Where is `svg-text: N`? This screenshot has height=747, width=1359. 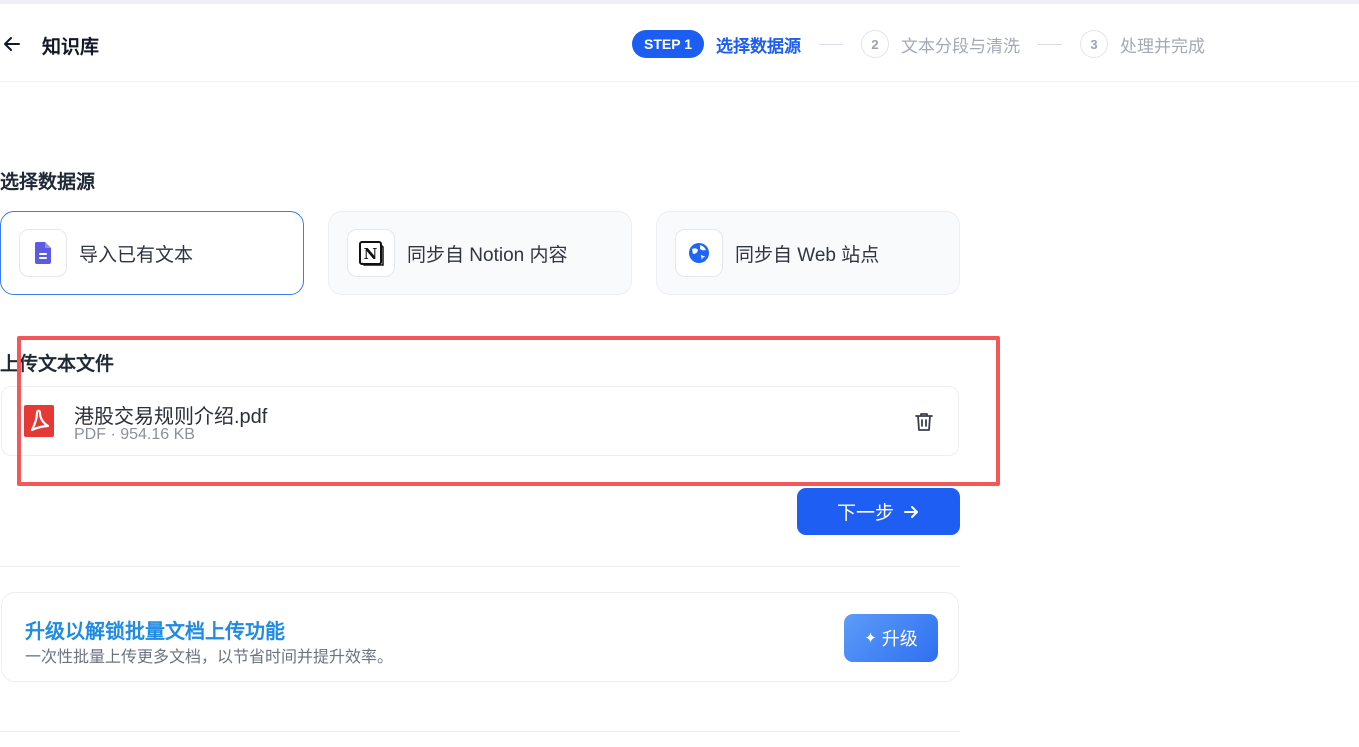
svg-text: N is located at coordinates (371, 254).